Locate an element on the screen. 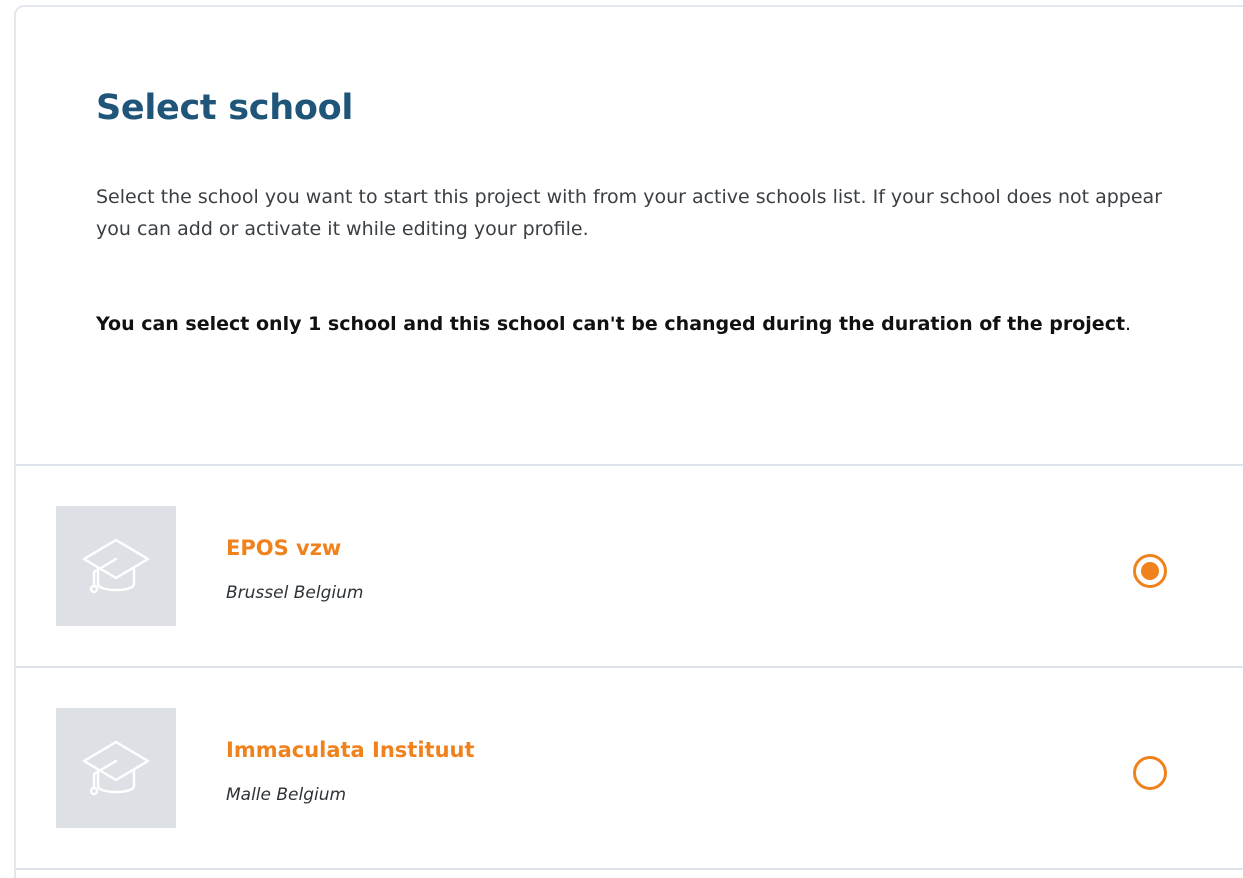  page-title: Select school is located at coordinates (225, 108).